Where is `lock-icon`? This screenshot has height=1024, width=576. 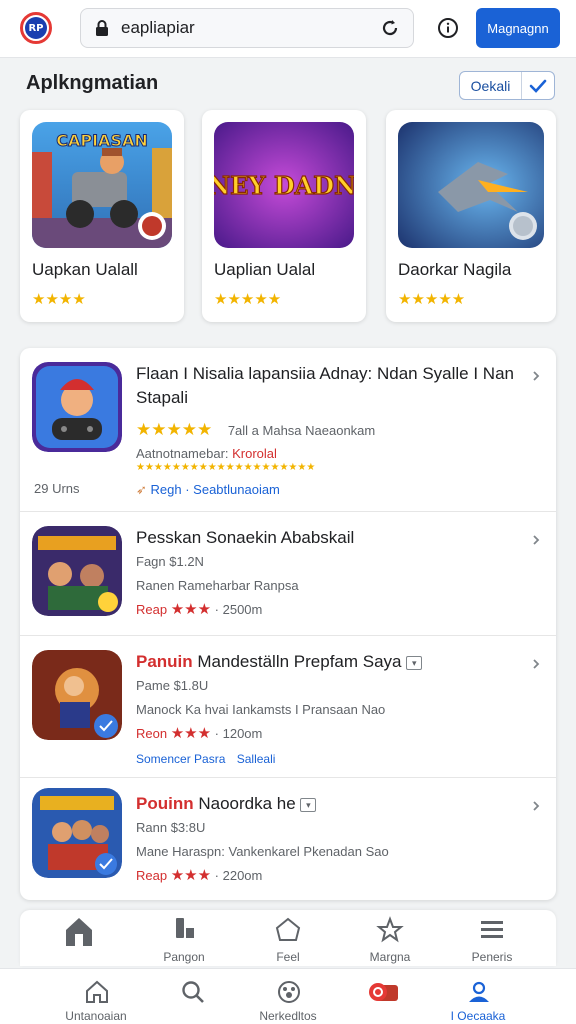
lock-icon is located at coordinates (102, 28).